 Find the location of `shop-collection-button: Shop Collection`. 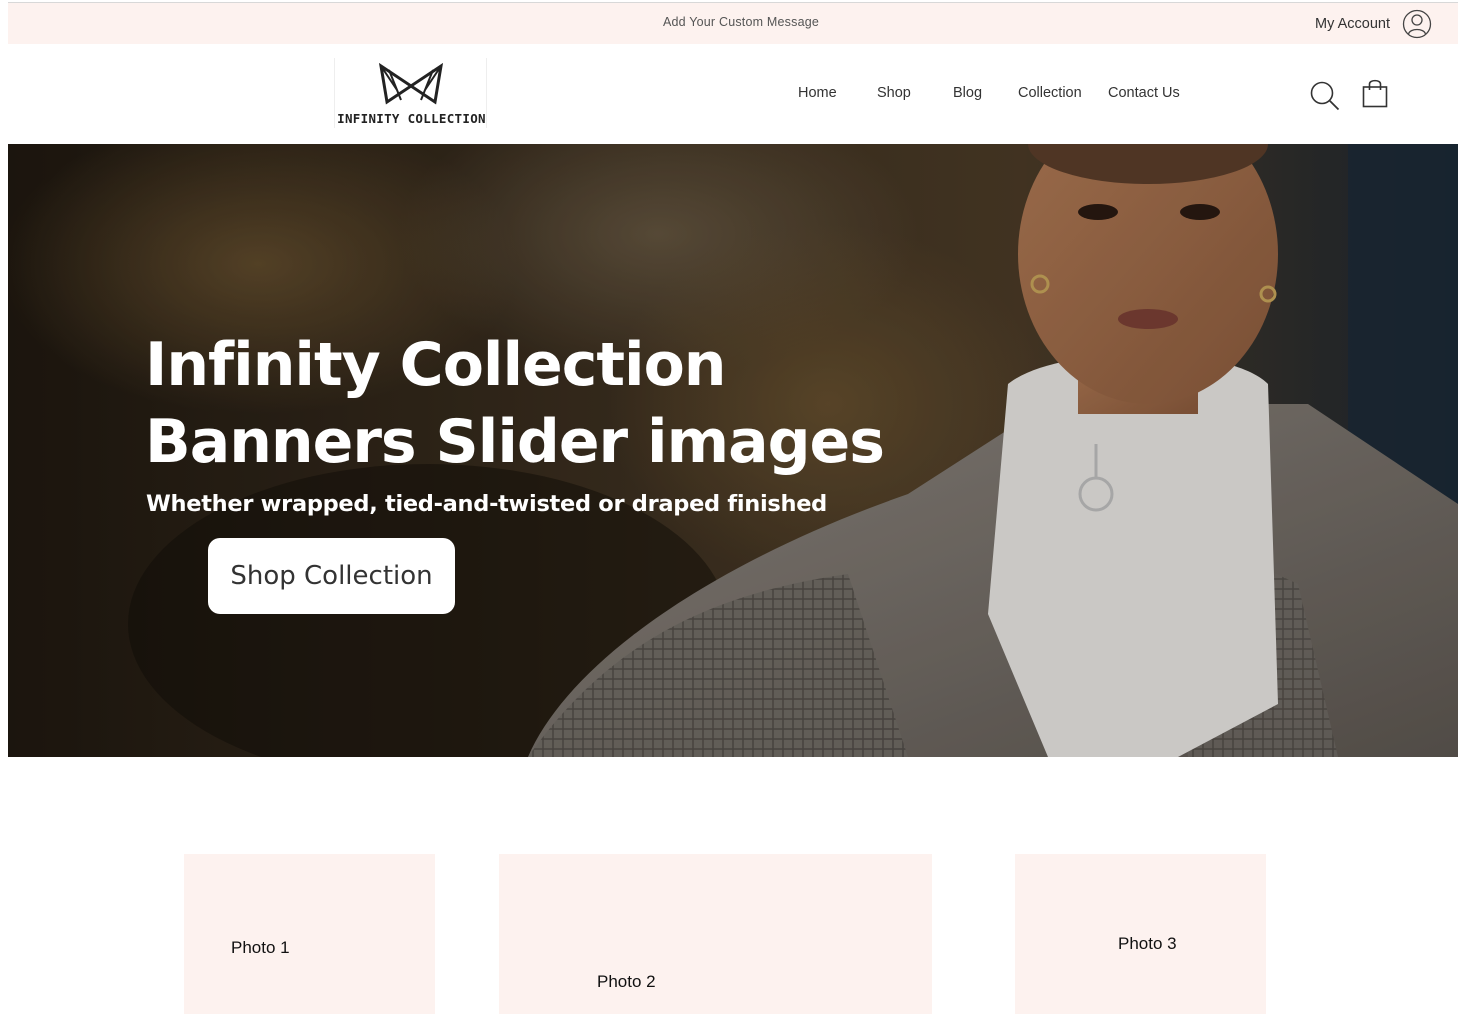

shop-collection-button: Shop Collection is located at coordinates (331, 576).